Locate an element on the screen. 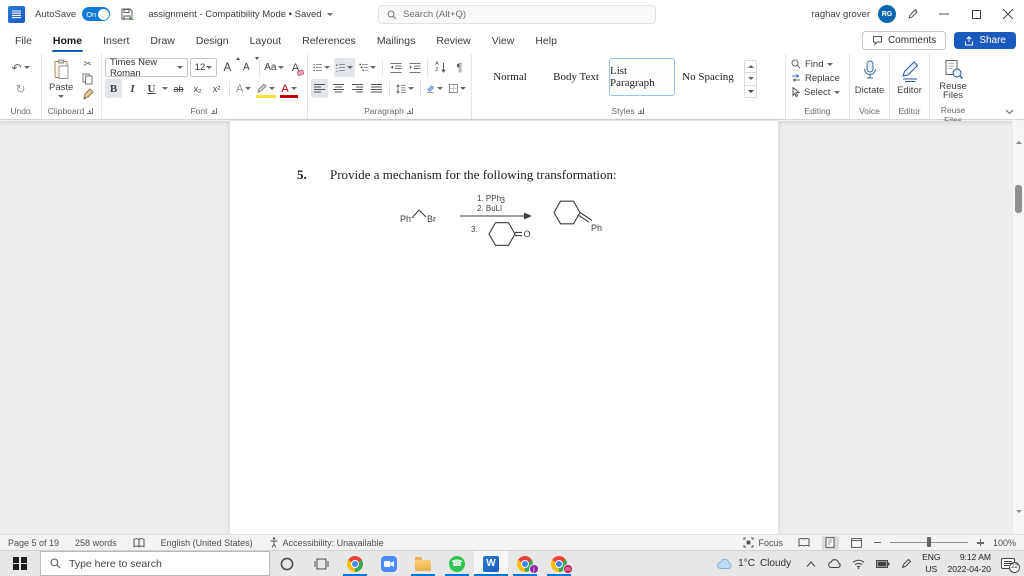 Image resolution: width=1024 pixels, height=576 pixels. zoom-in-button is located at coordinates (980, 542).